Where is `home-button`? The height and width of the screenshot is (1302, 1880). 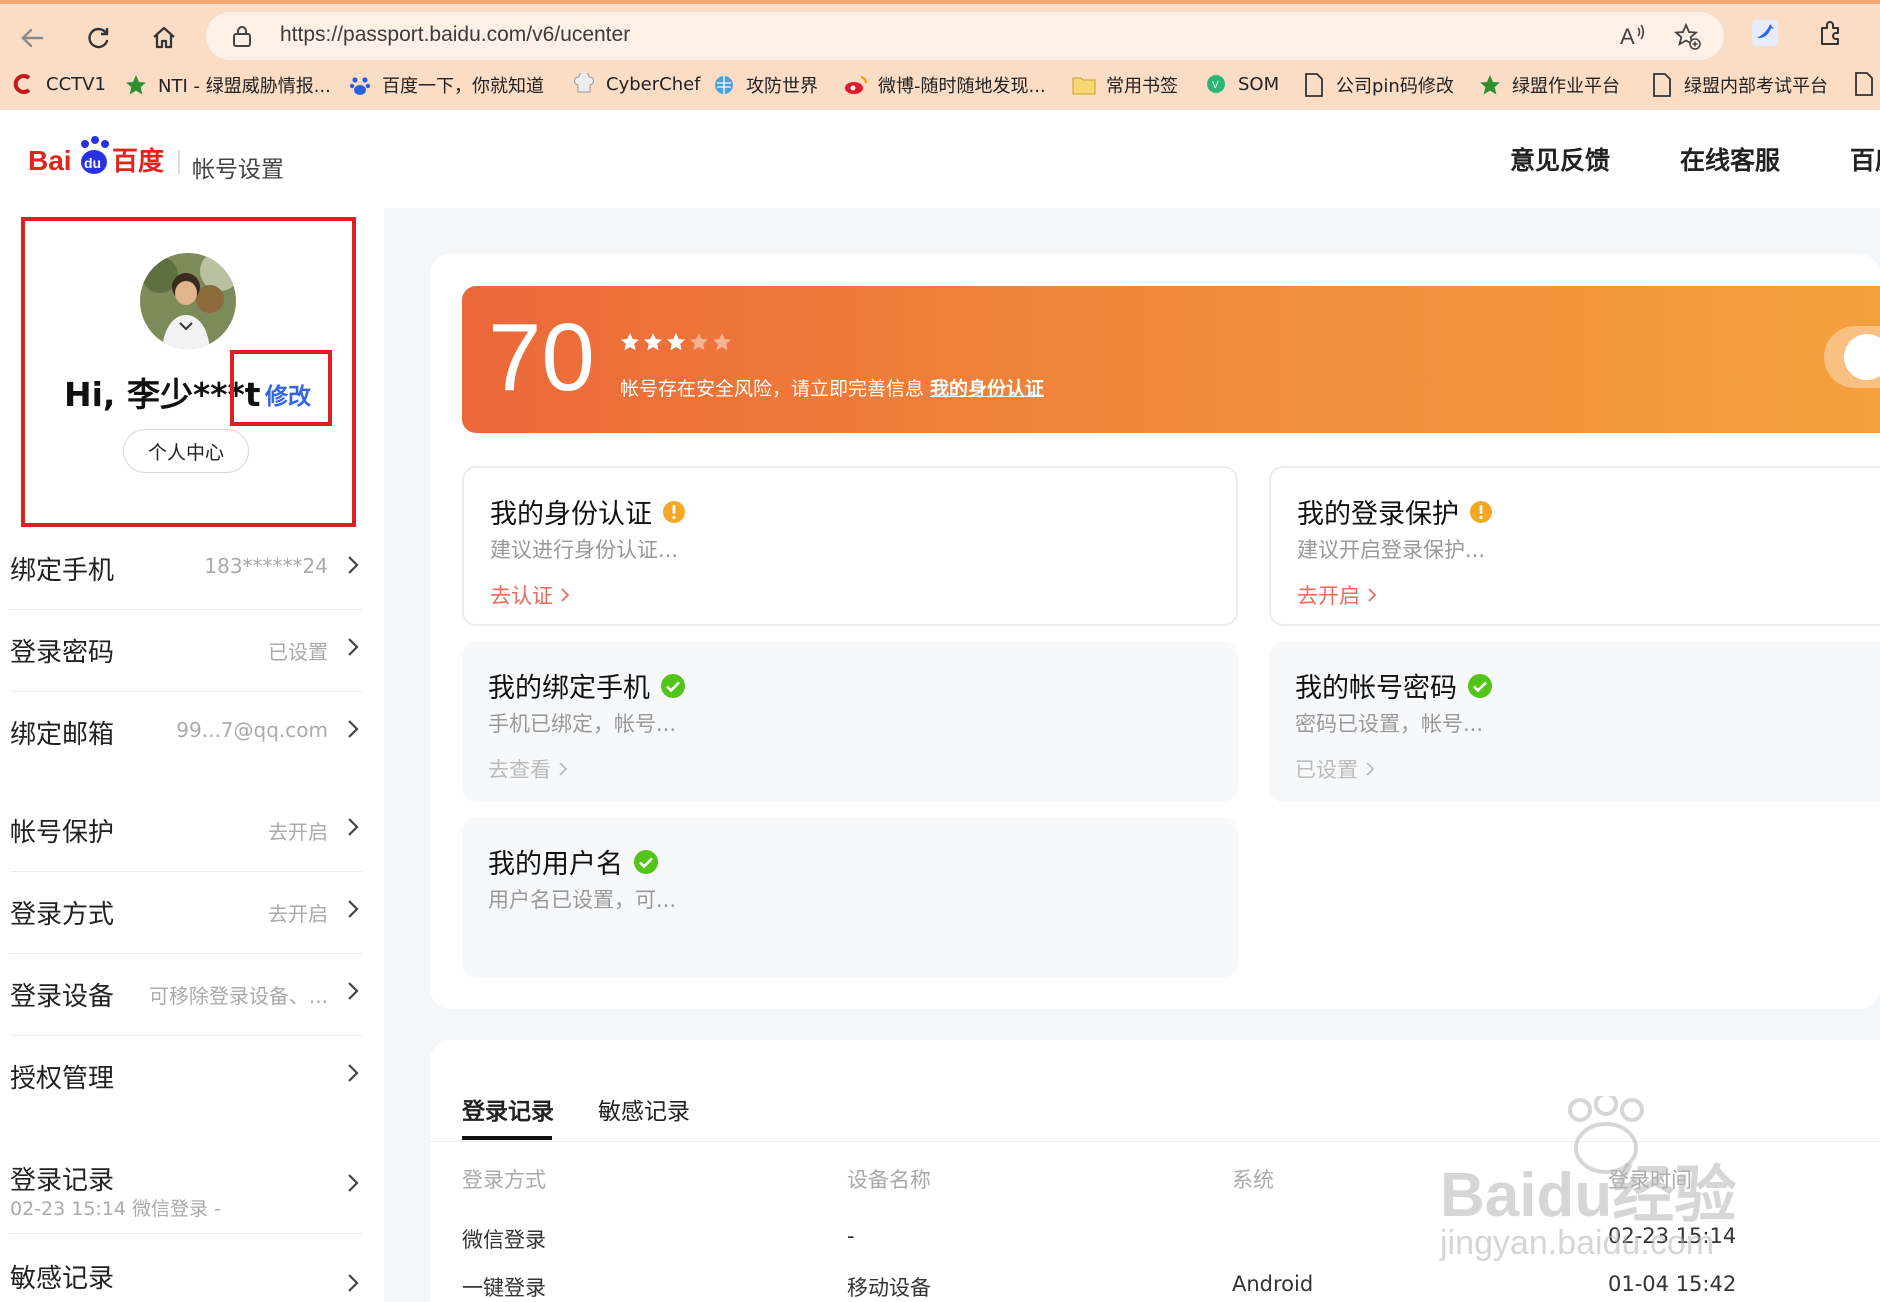
home-button is located at coordinates (164, 38).